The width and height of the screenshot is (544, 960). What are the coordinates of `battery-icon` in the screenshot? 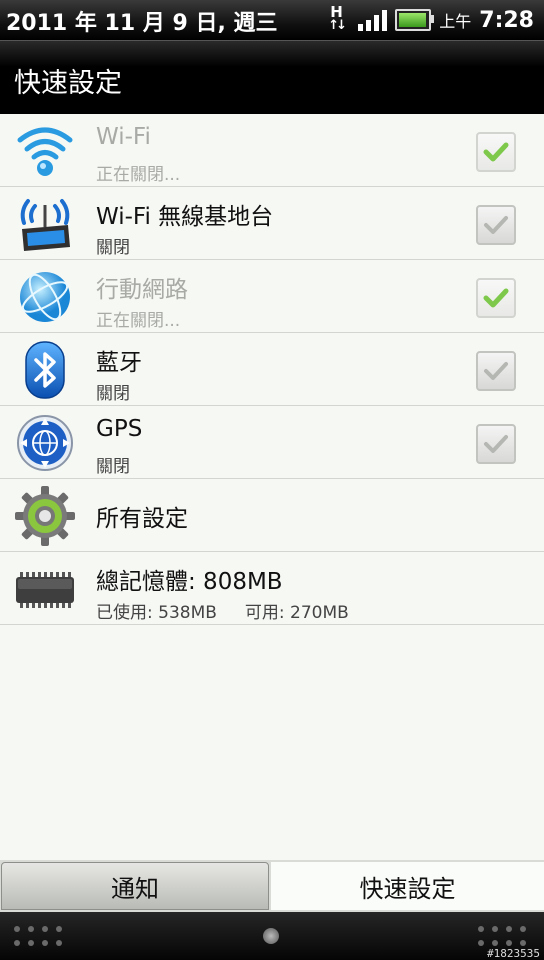 It's located at (415, 20).